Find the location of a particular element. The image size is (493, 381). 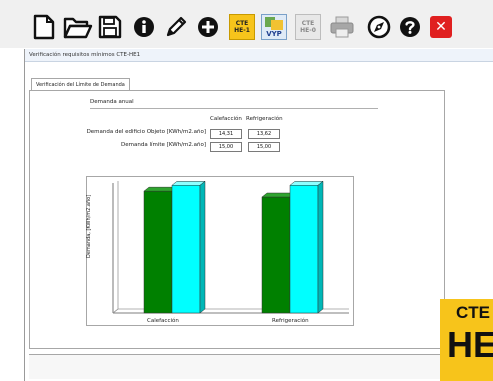

add-icon is located at coordinates (208, 27).